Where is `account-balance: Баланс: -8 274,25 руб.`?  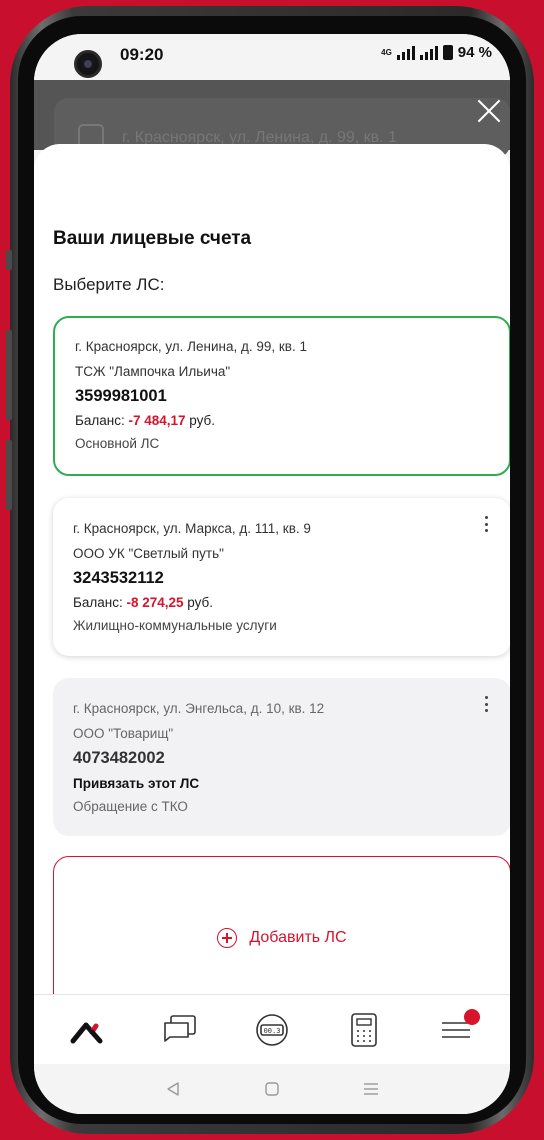
account-balance: Баланс: -8 274,25 руб. is located at coordinates (143, 602).